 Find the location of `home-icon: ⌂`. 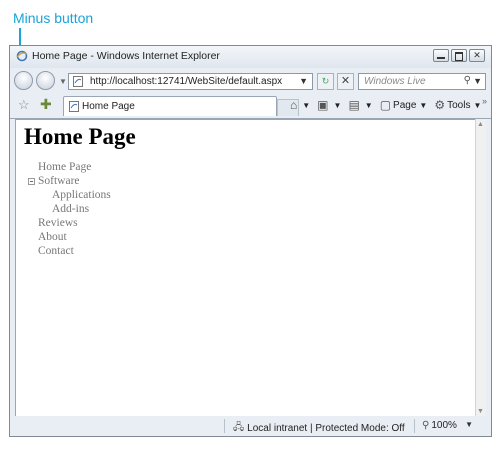

home-icon: ⌂ is located at coordinates (294, 105).